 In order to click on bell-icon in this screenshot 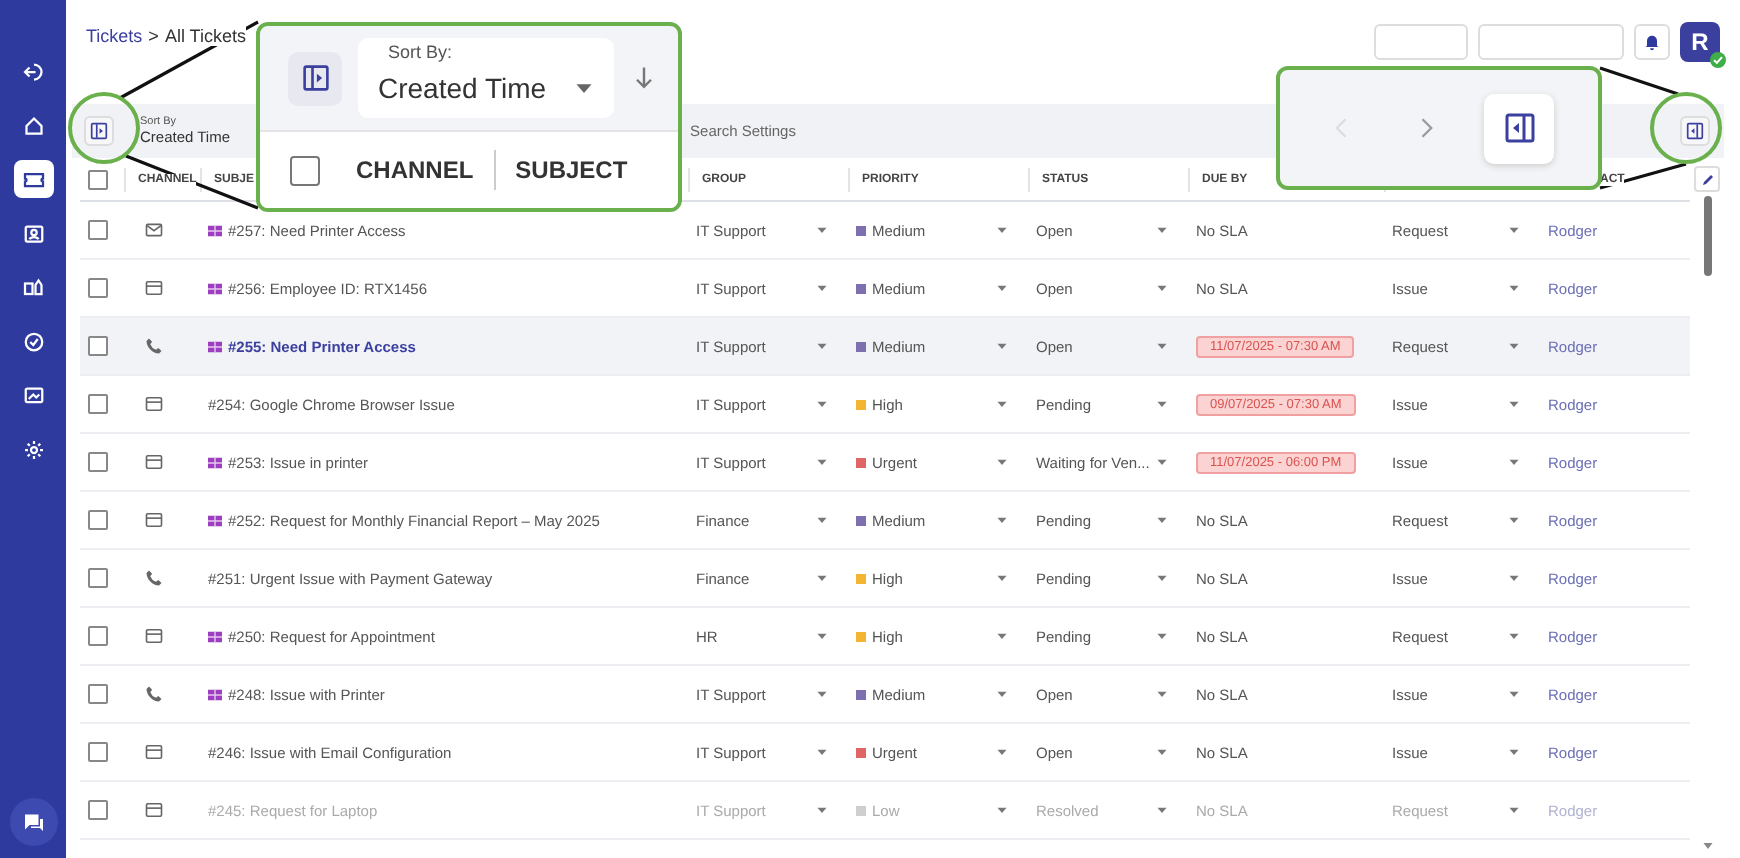, I will do `click(1652, 42)`.